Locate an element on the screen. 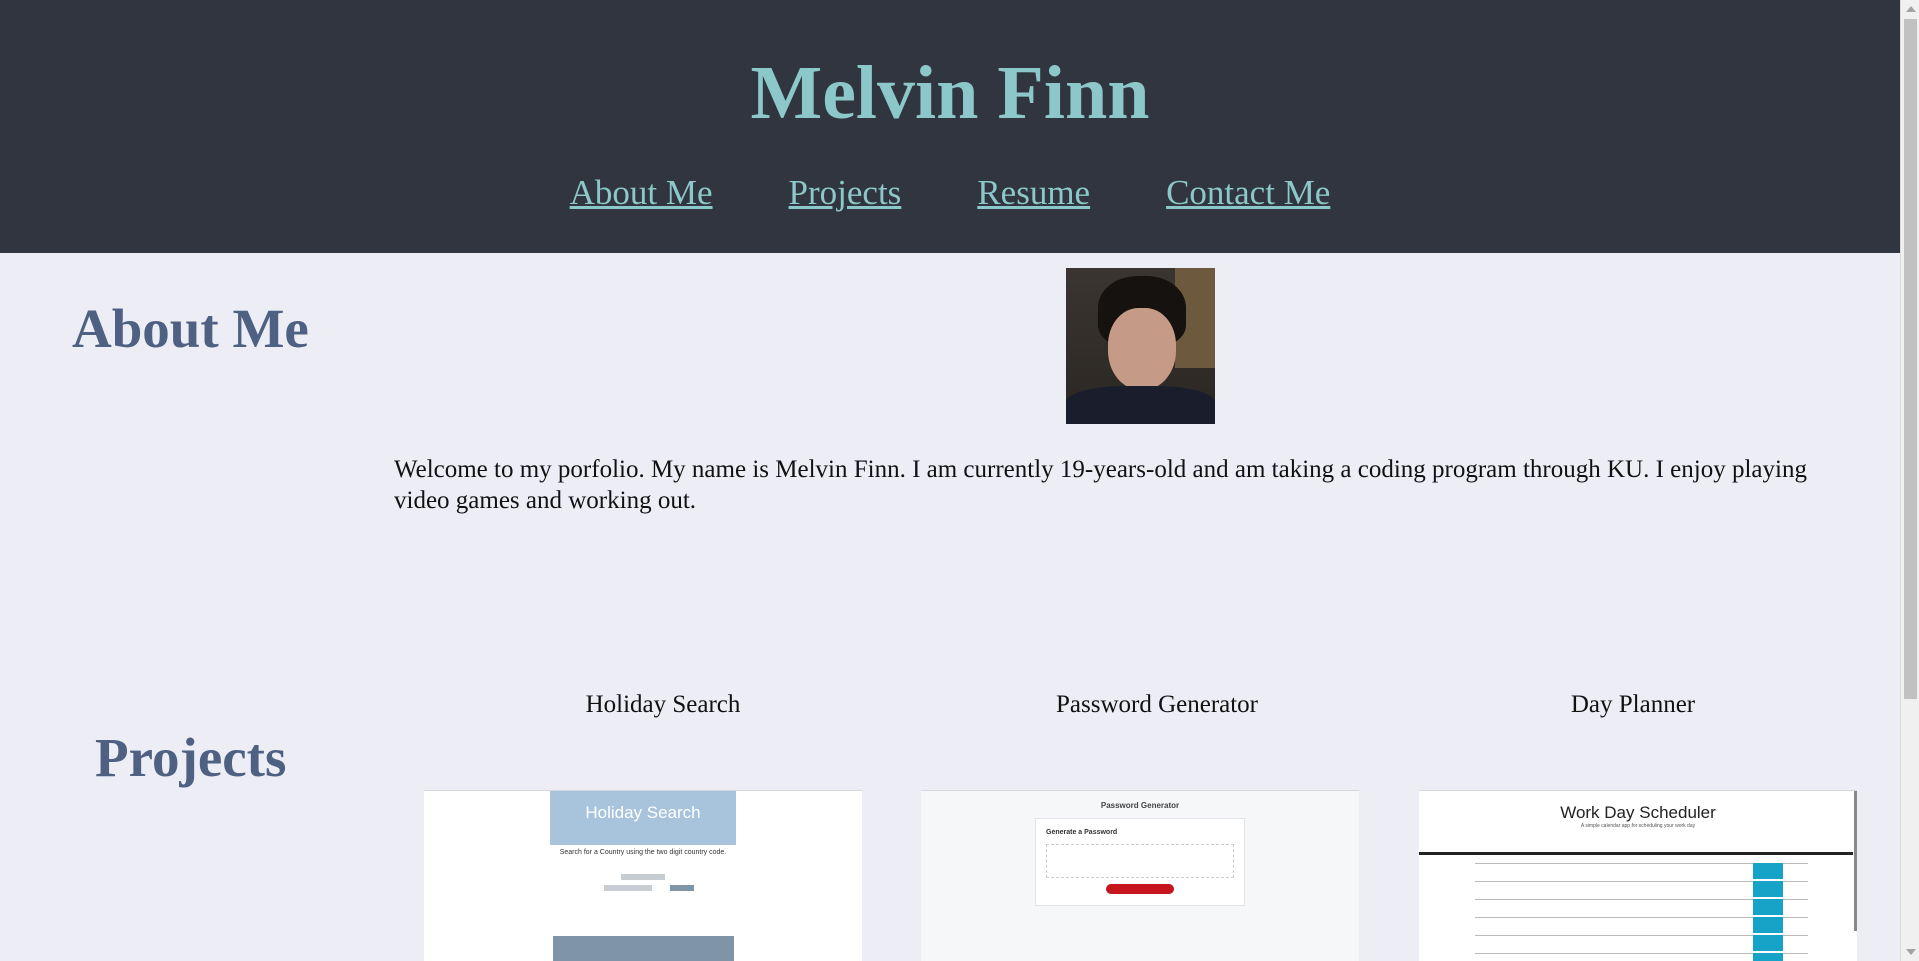  profile-photo is located at coordinates (1140, 346).